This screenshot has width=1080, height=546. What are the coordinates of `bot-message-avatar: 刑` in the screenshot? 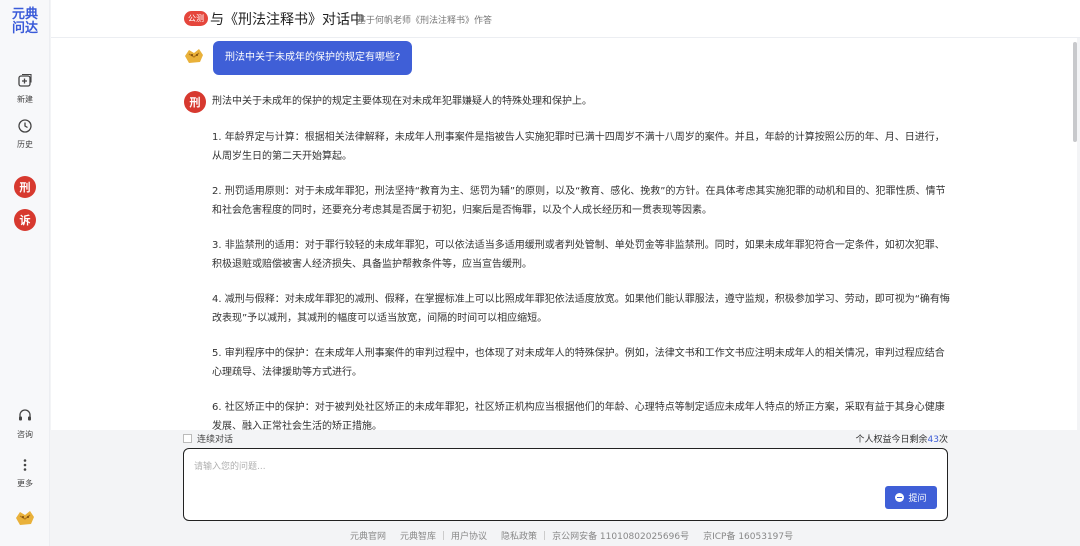 It's located at (195, 102).